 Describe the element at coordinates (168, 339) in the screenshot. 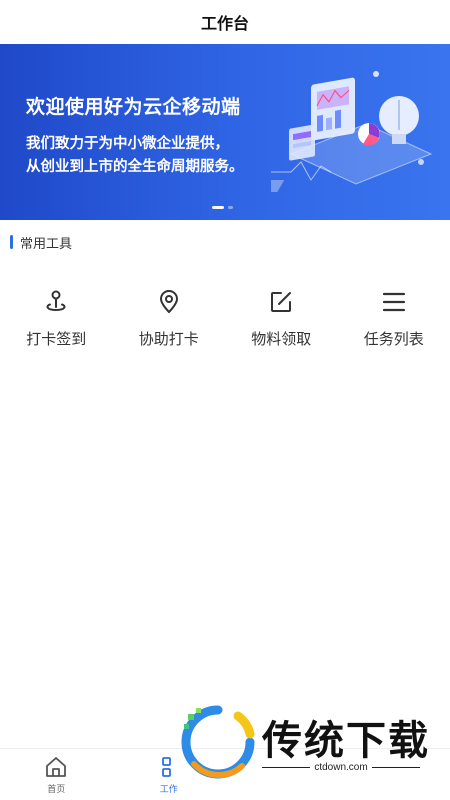

I see `tool-label: 协助打卡` at that location.